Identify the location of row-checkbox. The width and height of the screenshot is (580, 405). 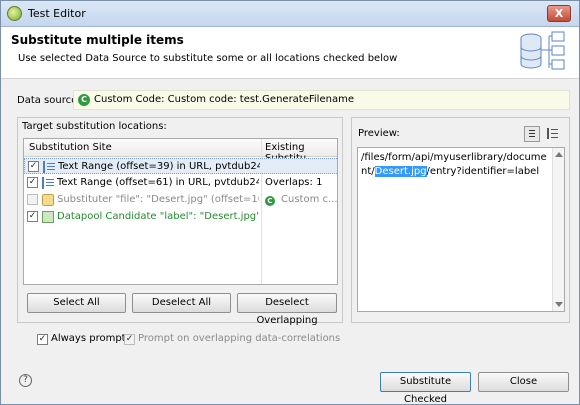
(32, 199).